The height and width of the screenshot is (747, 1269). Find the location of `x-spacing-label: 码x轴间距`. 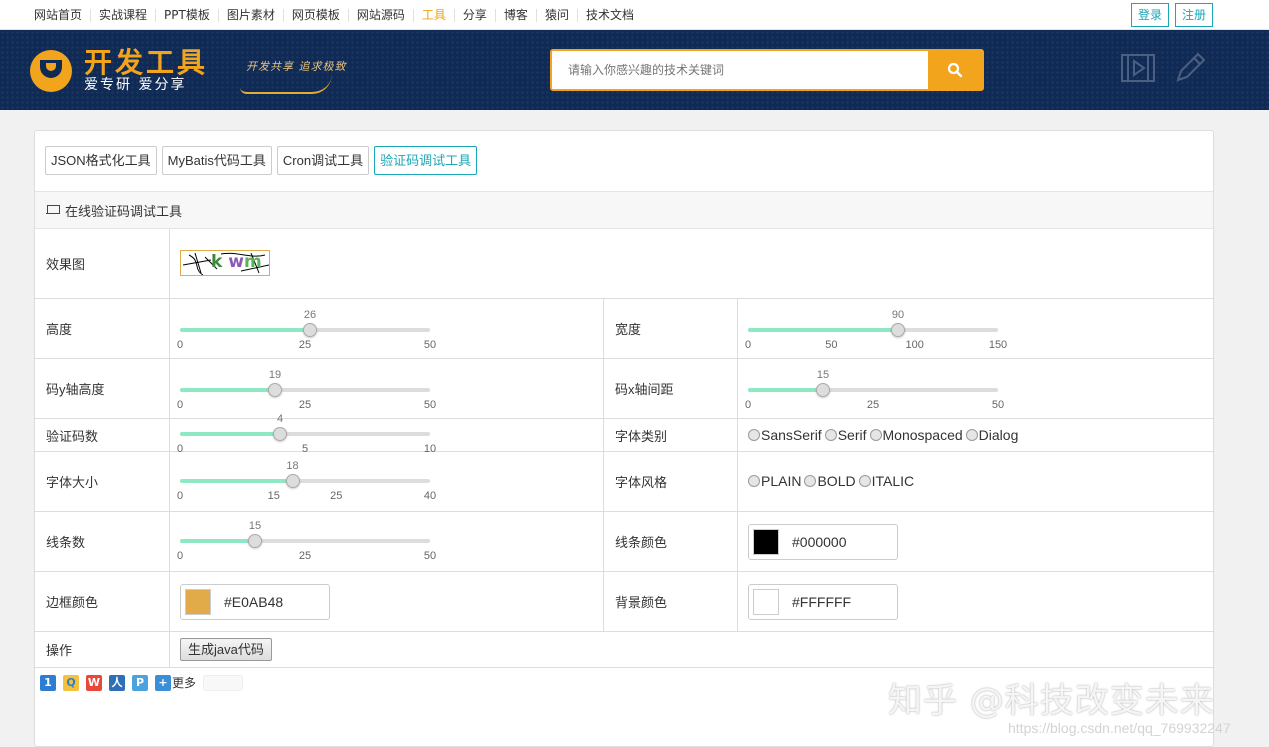

x-spacing-label: 码x轴间距 is located at coordinates (671, 388).